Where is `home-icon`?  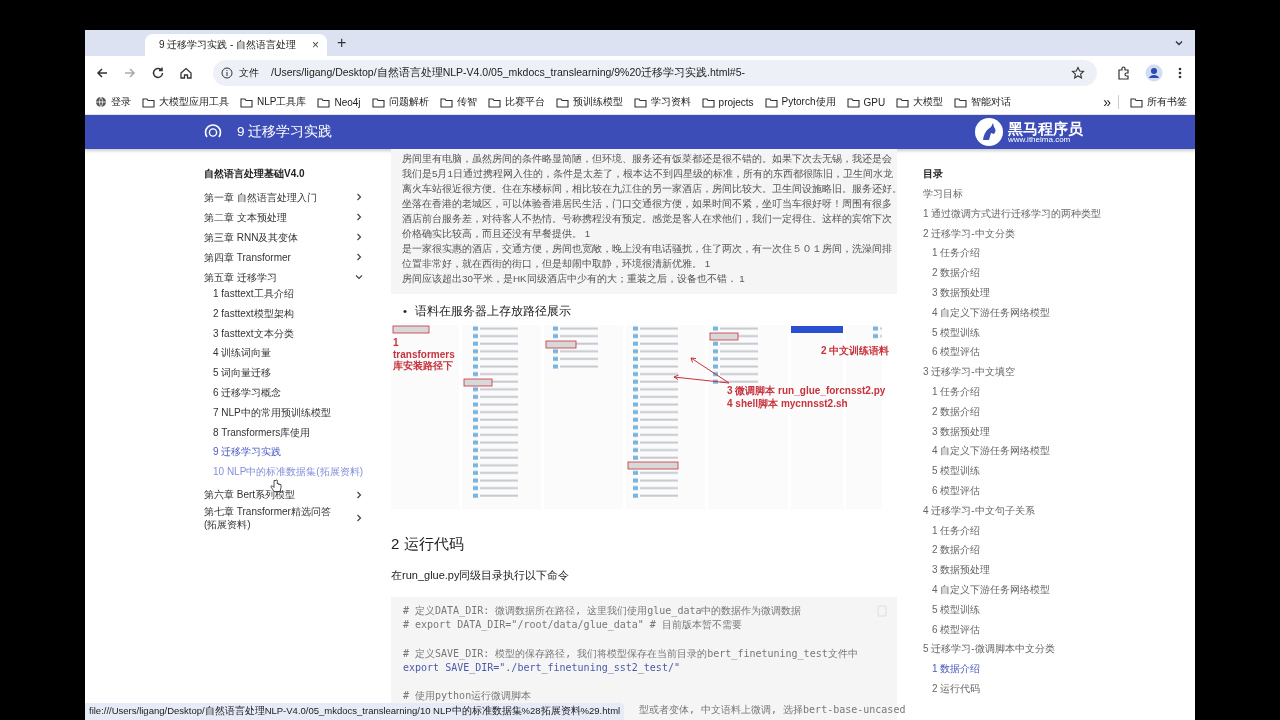
home-icon is located at coordinates (186, 73).